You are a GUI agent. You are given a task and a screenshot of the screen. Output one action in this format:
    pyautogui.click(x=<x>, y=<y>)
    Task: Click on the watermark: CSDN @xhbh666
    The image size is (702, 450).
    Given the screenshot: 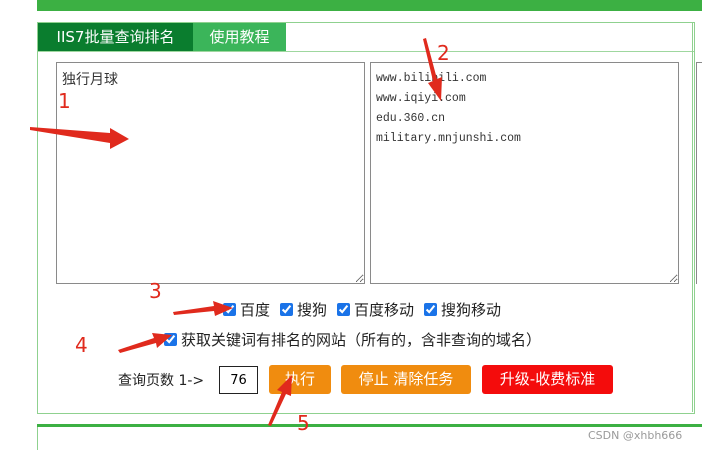 What is the action you would take?
    pyautogui.click(x=635, y=435)
    